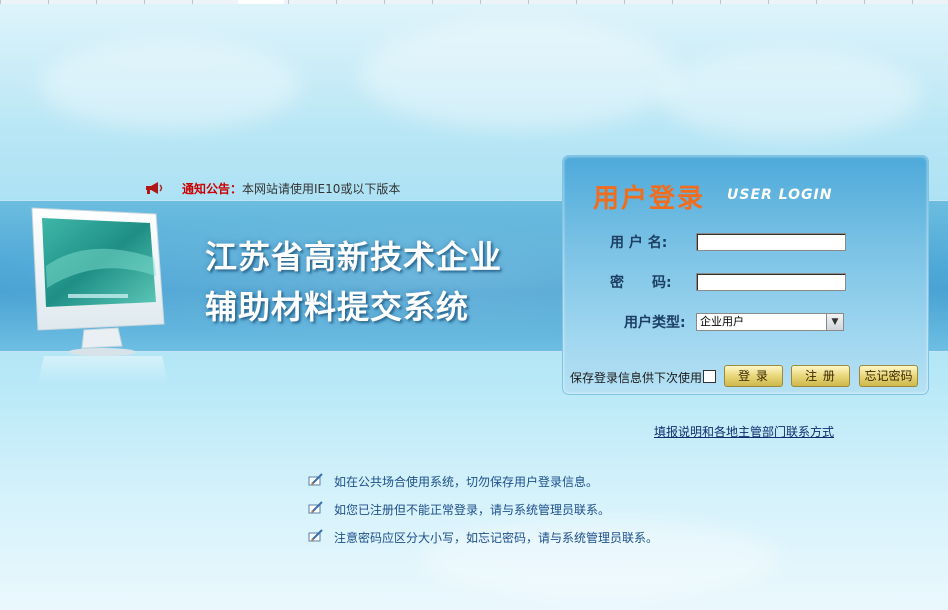 The height and width of the screenshot is (610, 948). Describe the element at coordinates (655, 323) in the screenshot. I see `user-type-label: 用户类型:` at that location.